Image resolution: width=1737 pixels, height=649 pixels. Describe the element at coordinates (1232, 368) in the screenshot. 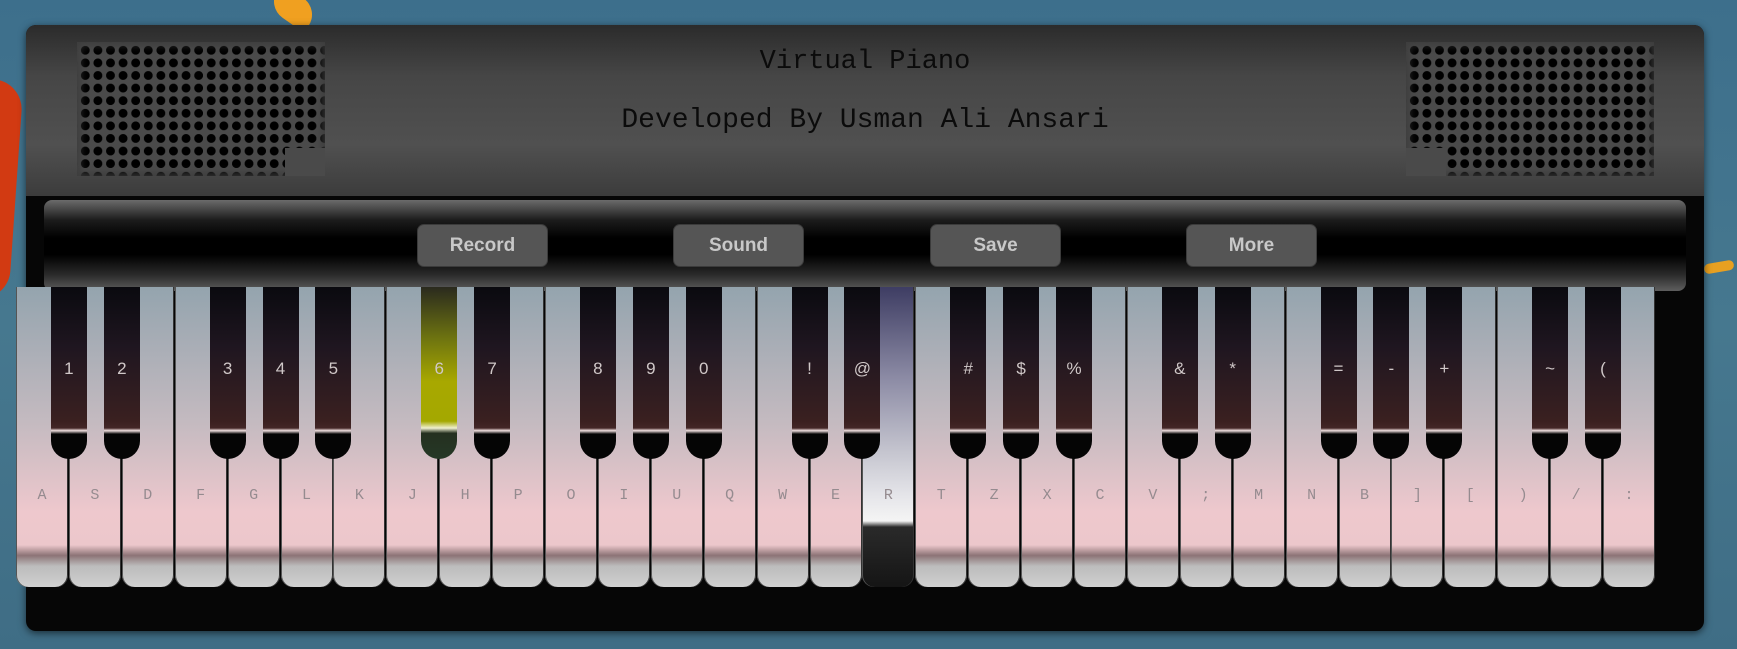

I see `black-key-label: *` at that location.